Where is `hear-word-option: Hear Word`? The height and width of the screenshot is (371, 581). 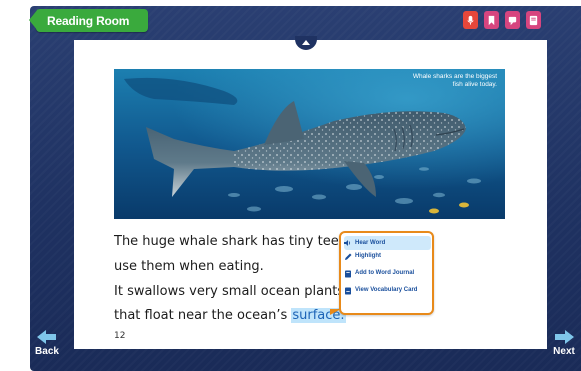
hear-word-option: Hear Word is located at coordinates (387, 243).